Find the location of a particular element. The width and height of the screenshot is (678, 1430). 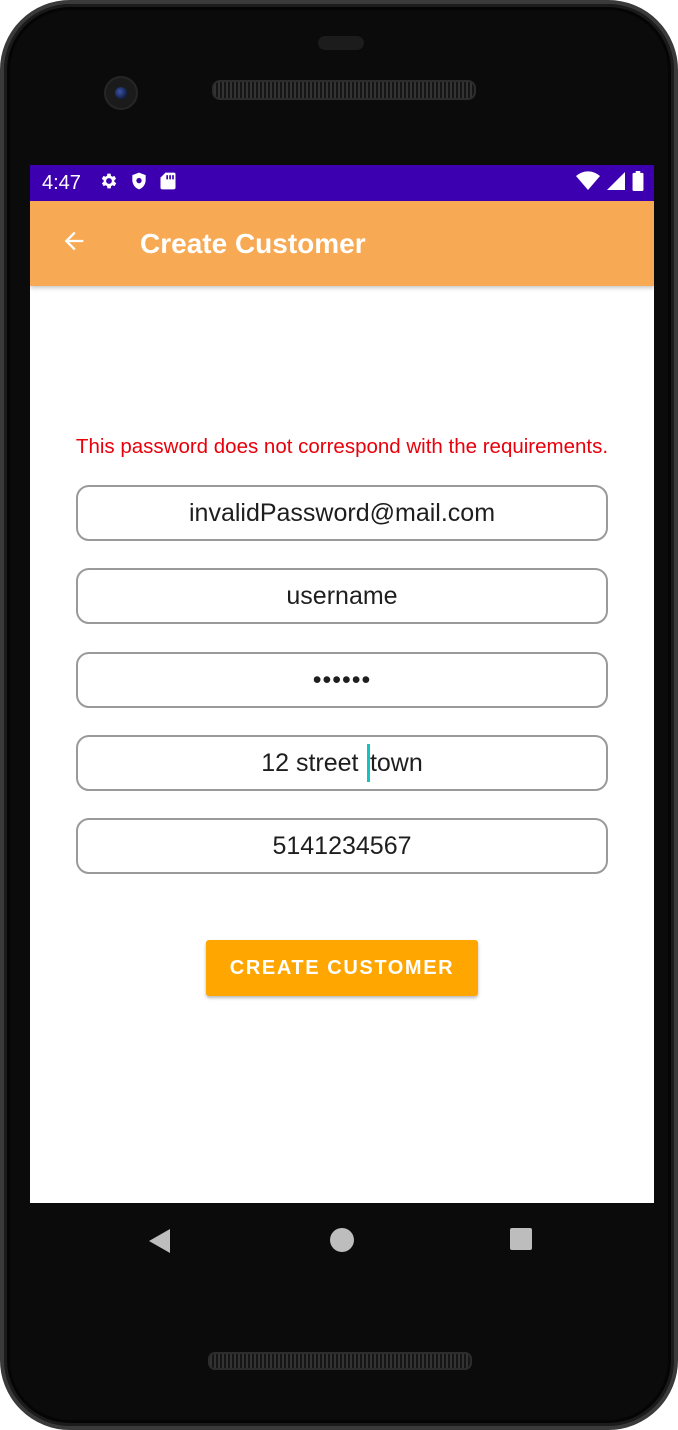

password-field: •••••• is located at coordinates (342, 680).